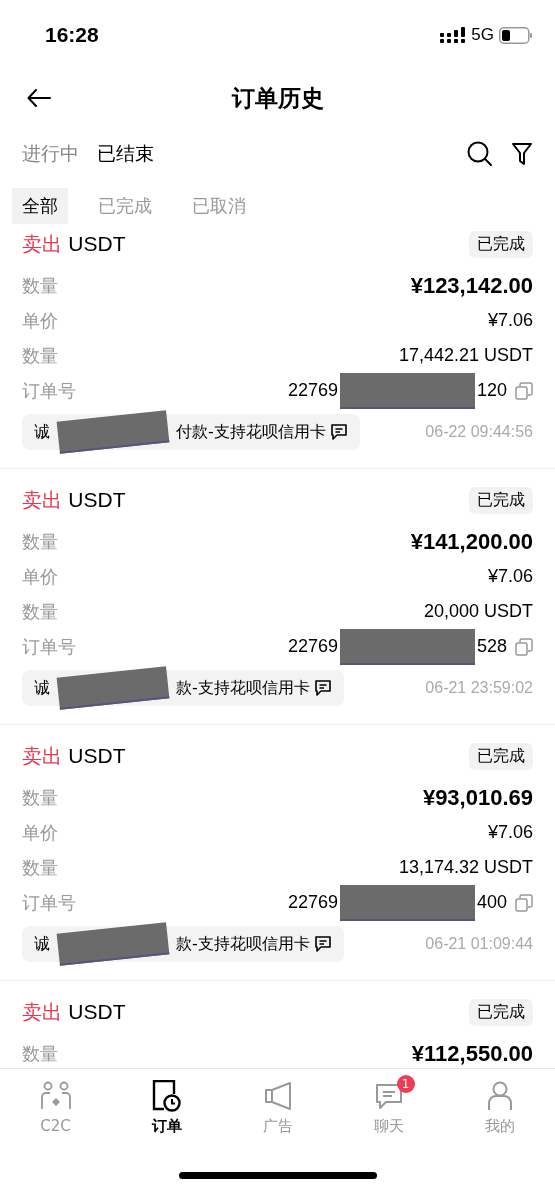 The image size is (555, 1200). What do you see at coordinates (405, 1084) in the screenshot?
I see `unread-badge: 1` at bounding box center [405, 1084].